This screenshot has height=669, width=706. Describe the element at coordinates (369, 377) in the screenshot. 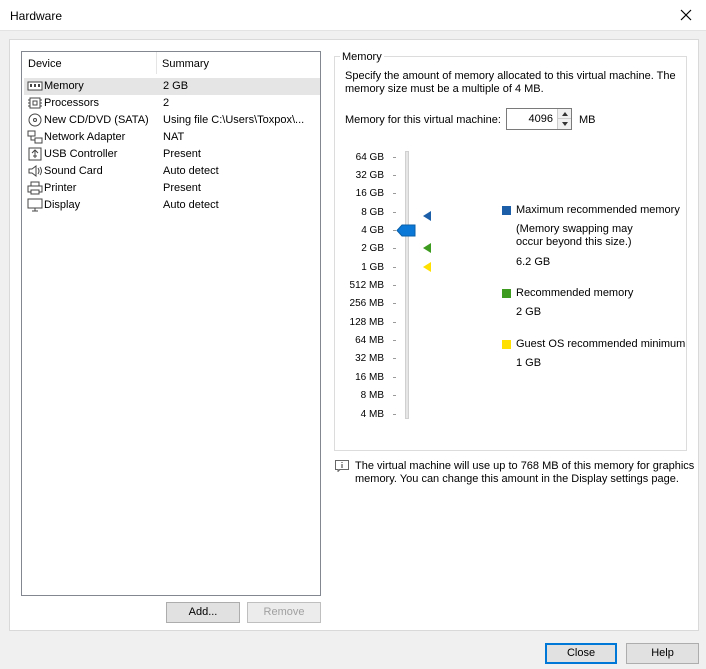

I see `scale-label: 16 MB` at that location.